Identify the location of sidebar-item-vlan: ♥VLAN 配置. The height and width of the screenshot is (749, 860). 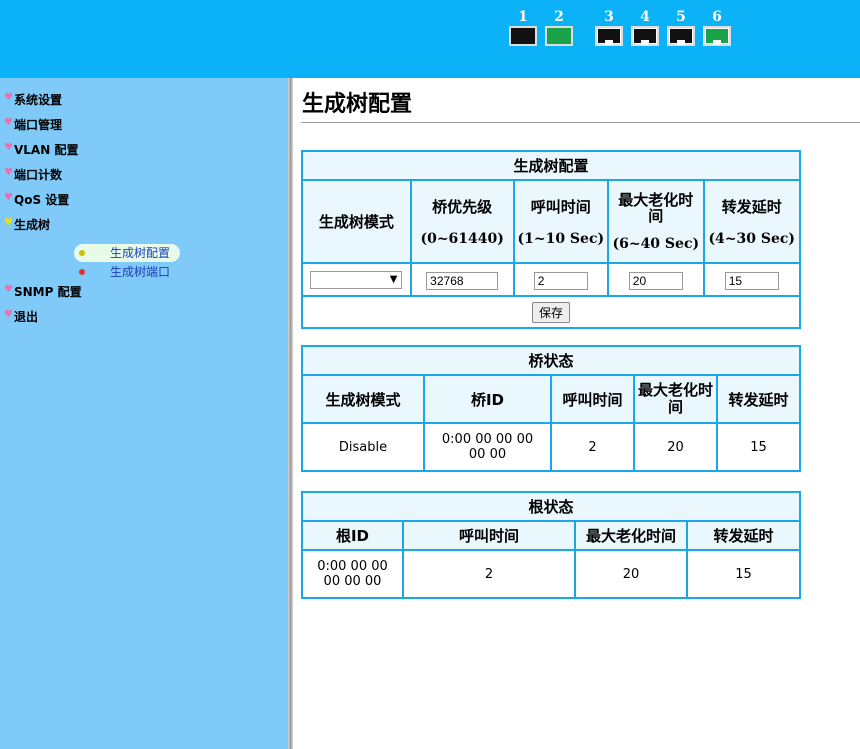
(41, 150).